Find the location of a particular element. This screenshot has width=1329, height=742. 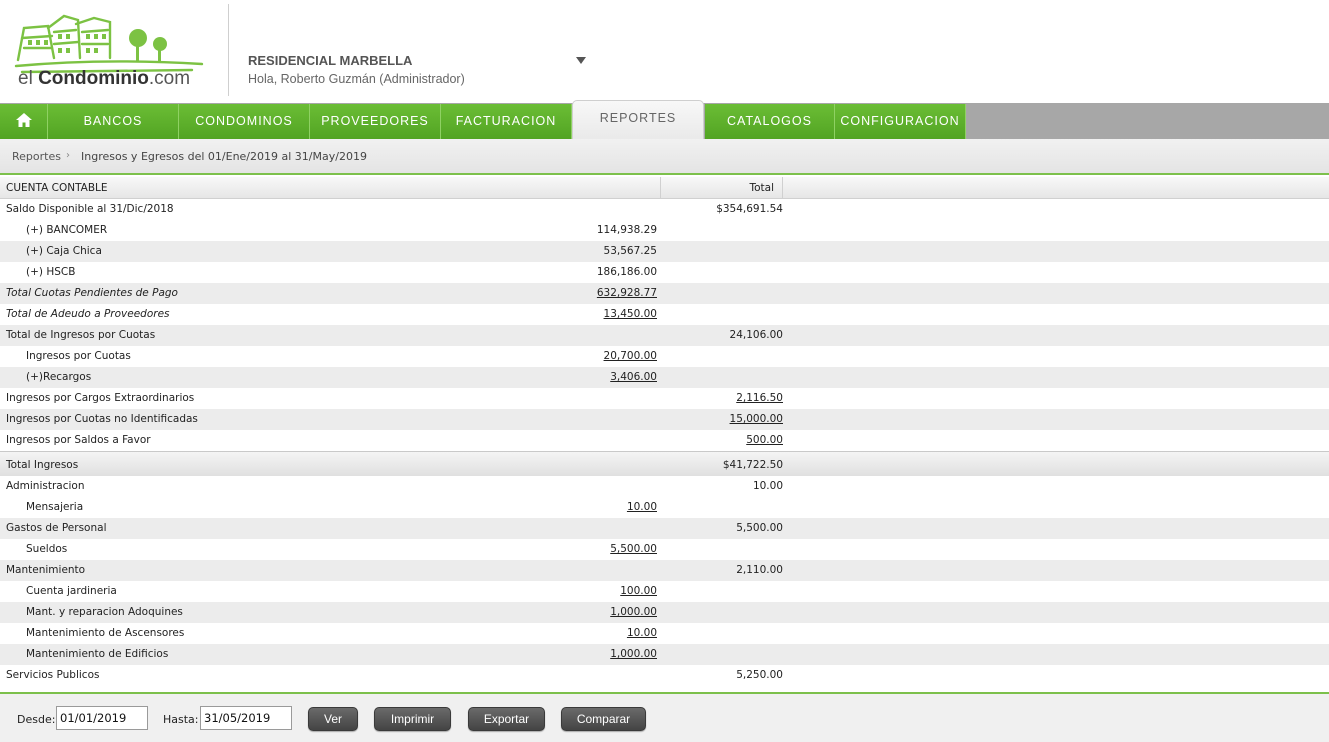

row-label: Cuenta jardineria is located at coordinates (71, 591).